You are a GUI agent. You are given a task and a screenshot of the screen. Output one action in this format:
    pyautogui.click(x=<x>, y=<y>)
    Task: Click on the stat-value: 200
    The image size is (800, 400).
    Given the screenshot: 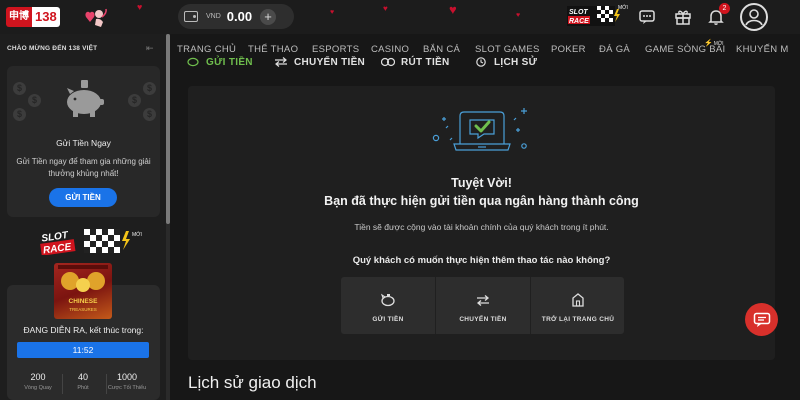 What is the action you would take?
    pyautogui.click(x=38, y=377)
    